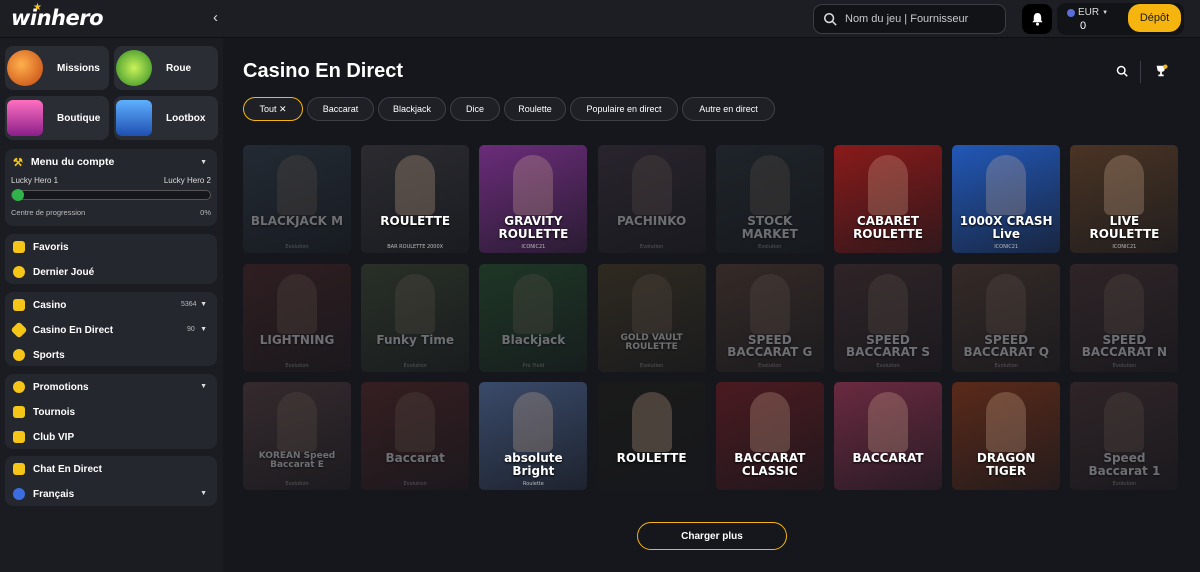 The width and height of the screenshot is (1200, 572). I want to click on game-card: BLACKJACK M Evolution, so click(297, 199).